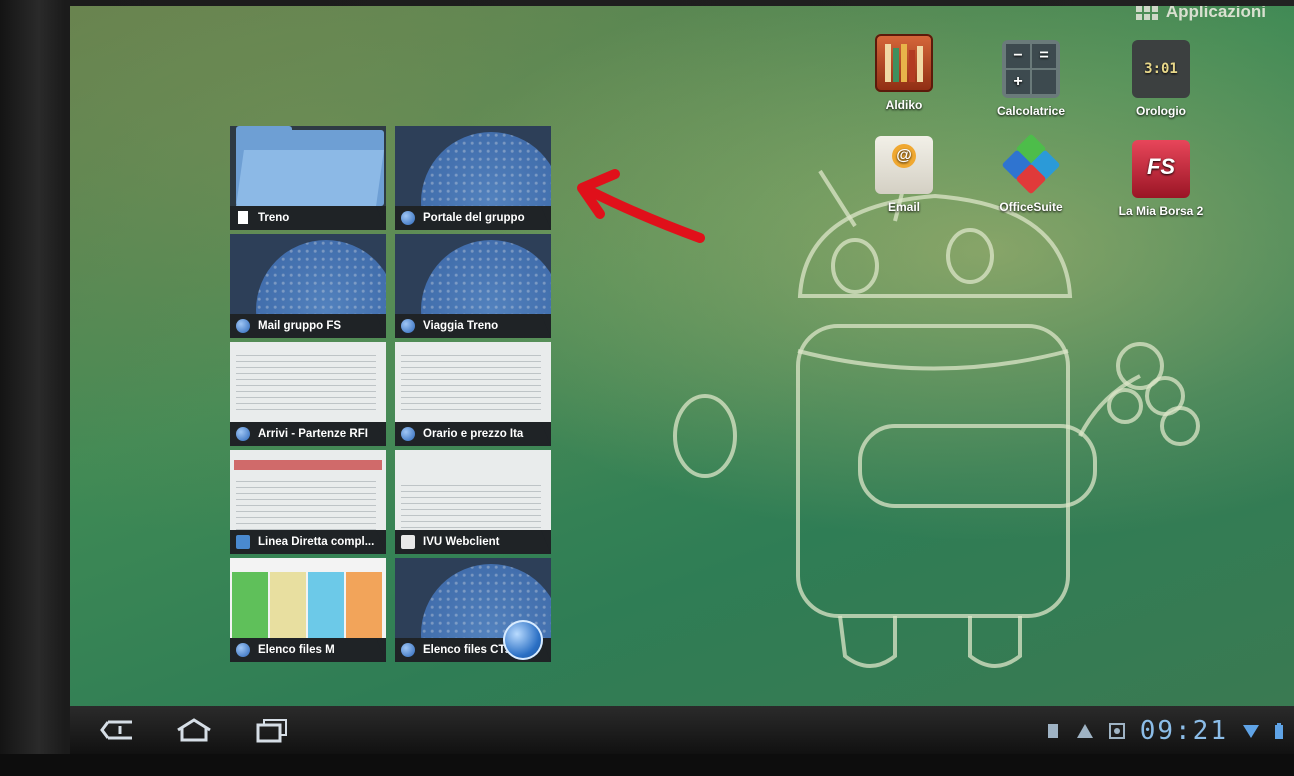 Image resolution: width=1294 pixels, height=776 pixels. I want to click on system-clock: 09:21, so click(1183, 731).